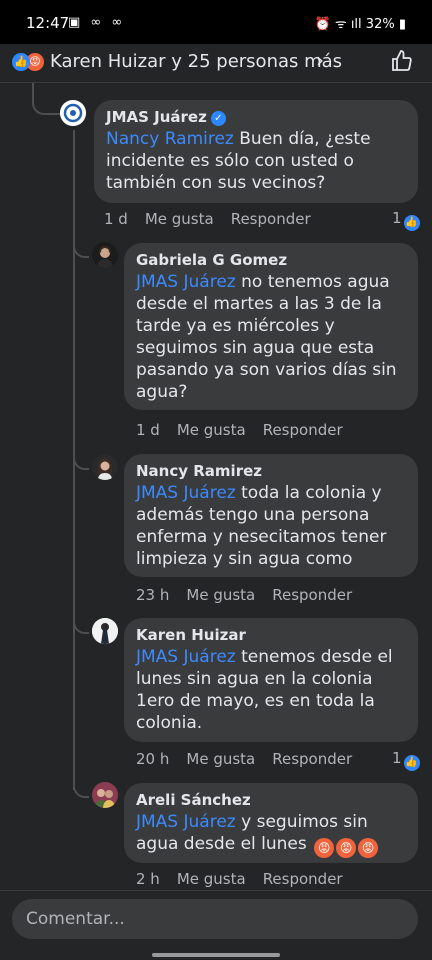  Describe the element at coordinates (218, 118) in the screenshot. I see `verified-badge-icon: ✓` at that location.